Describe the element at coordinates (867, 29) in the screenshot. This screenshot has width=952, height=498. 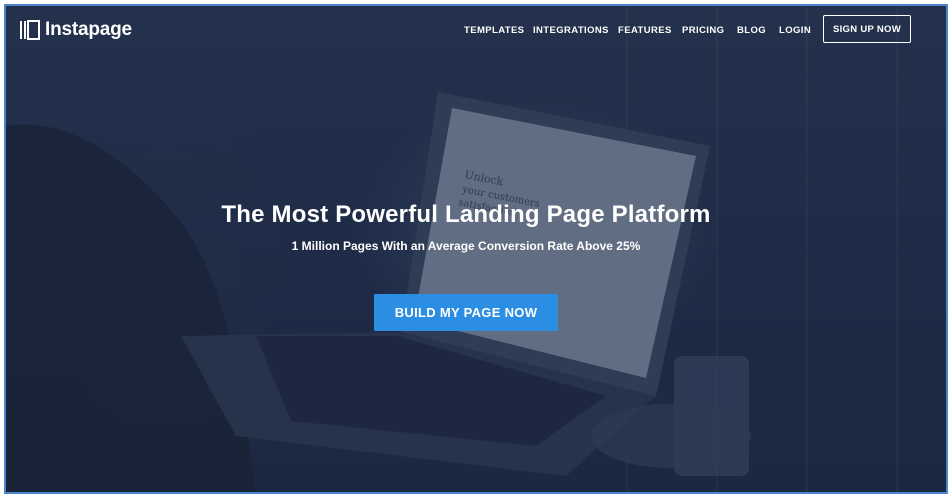
I see `signup-button: SIGN UP NOW` at that location.